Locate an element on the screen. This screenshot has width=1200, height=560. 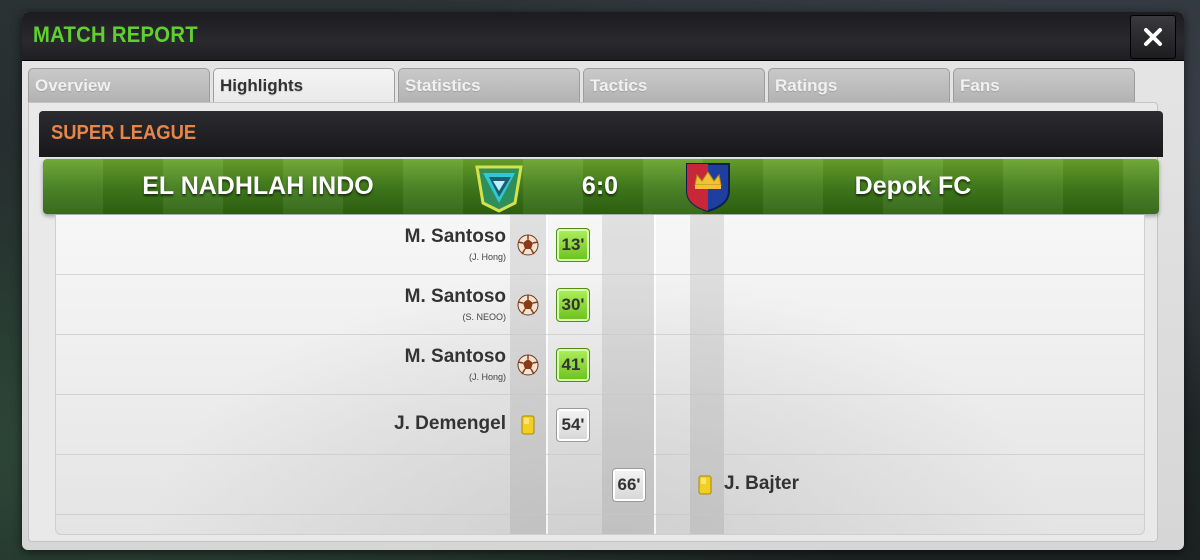
scoreboard: EL NADHLAH INDO 6:0 Depok FC is located at coordinates (601, 186).